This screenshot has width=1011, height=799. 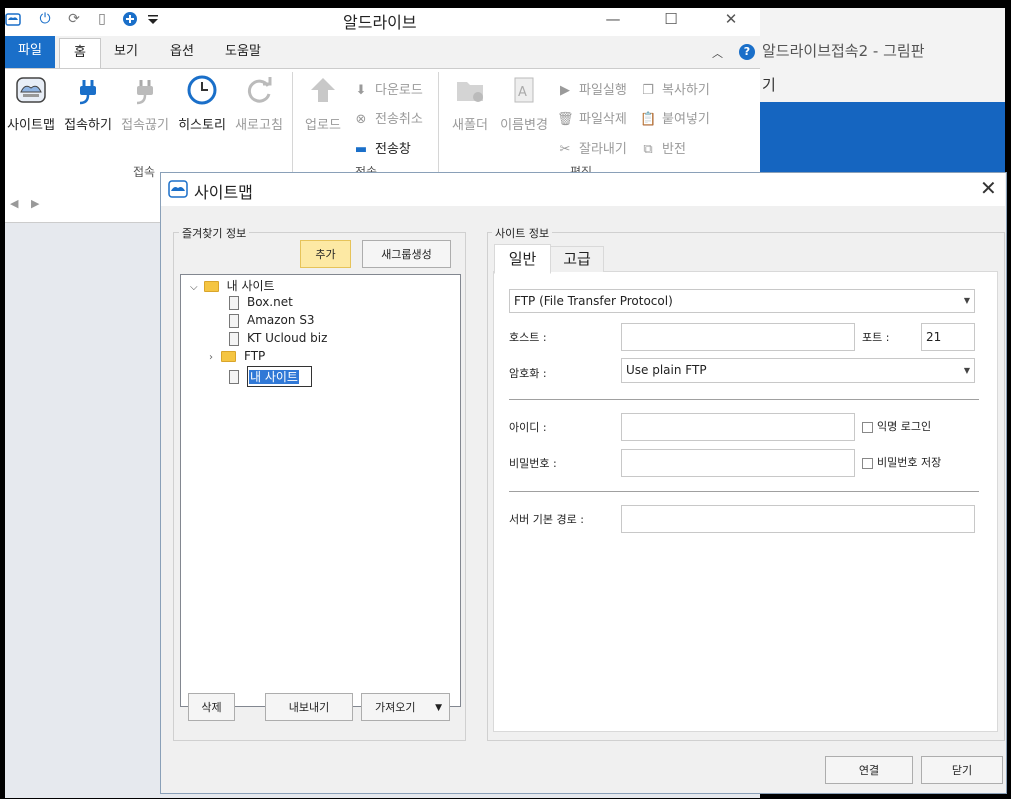 I want to click on tree-item-editing: 내 사이트, so click(x=270, y=376).